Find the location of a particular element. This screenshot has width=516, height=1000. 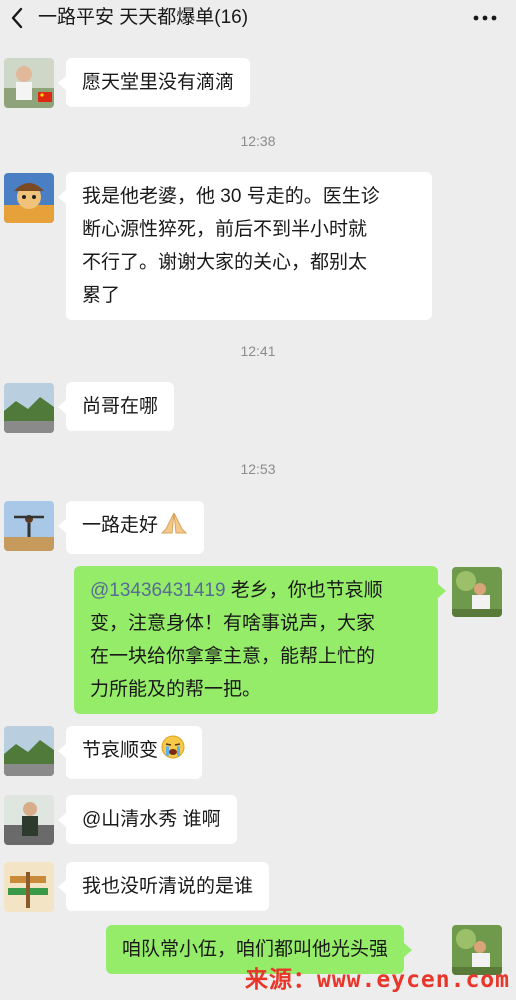

message-bubble: 节哀顺变 is located at coordinates (130, 752).